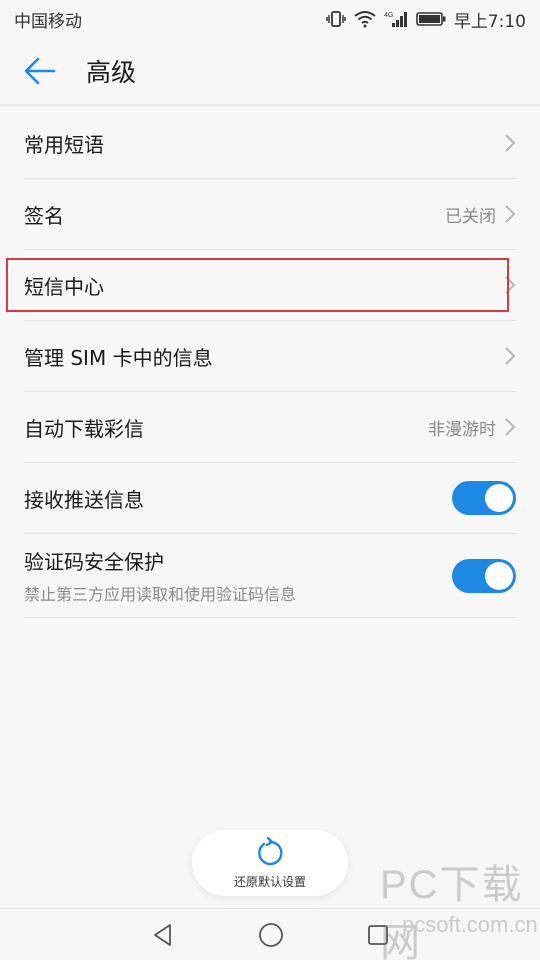 The height and width of the screenshot is (960, 540). Describe the element at coordinates (270, 576) in the screenshot. I see `setting-verification-protect: 验证码安全保护 禁止第三方应用读取和使用验证码信息` at that location.